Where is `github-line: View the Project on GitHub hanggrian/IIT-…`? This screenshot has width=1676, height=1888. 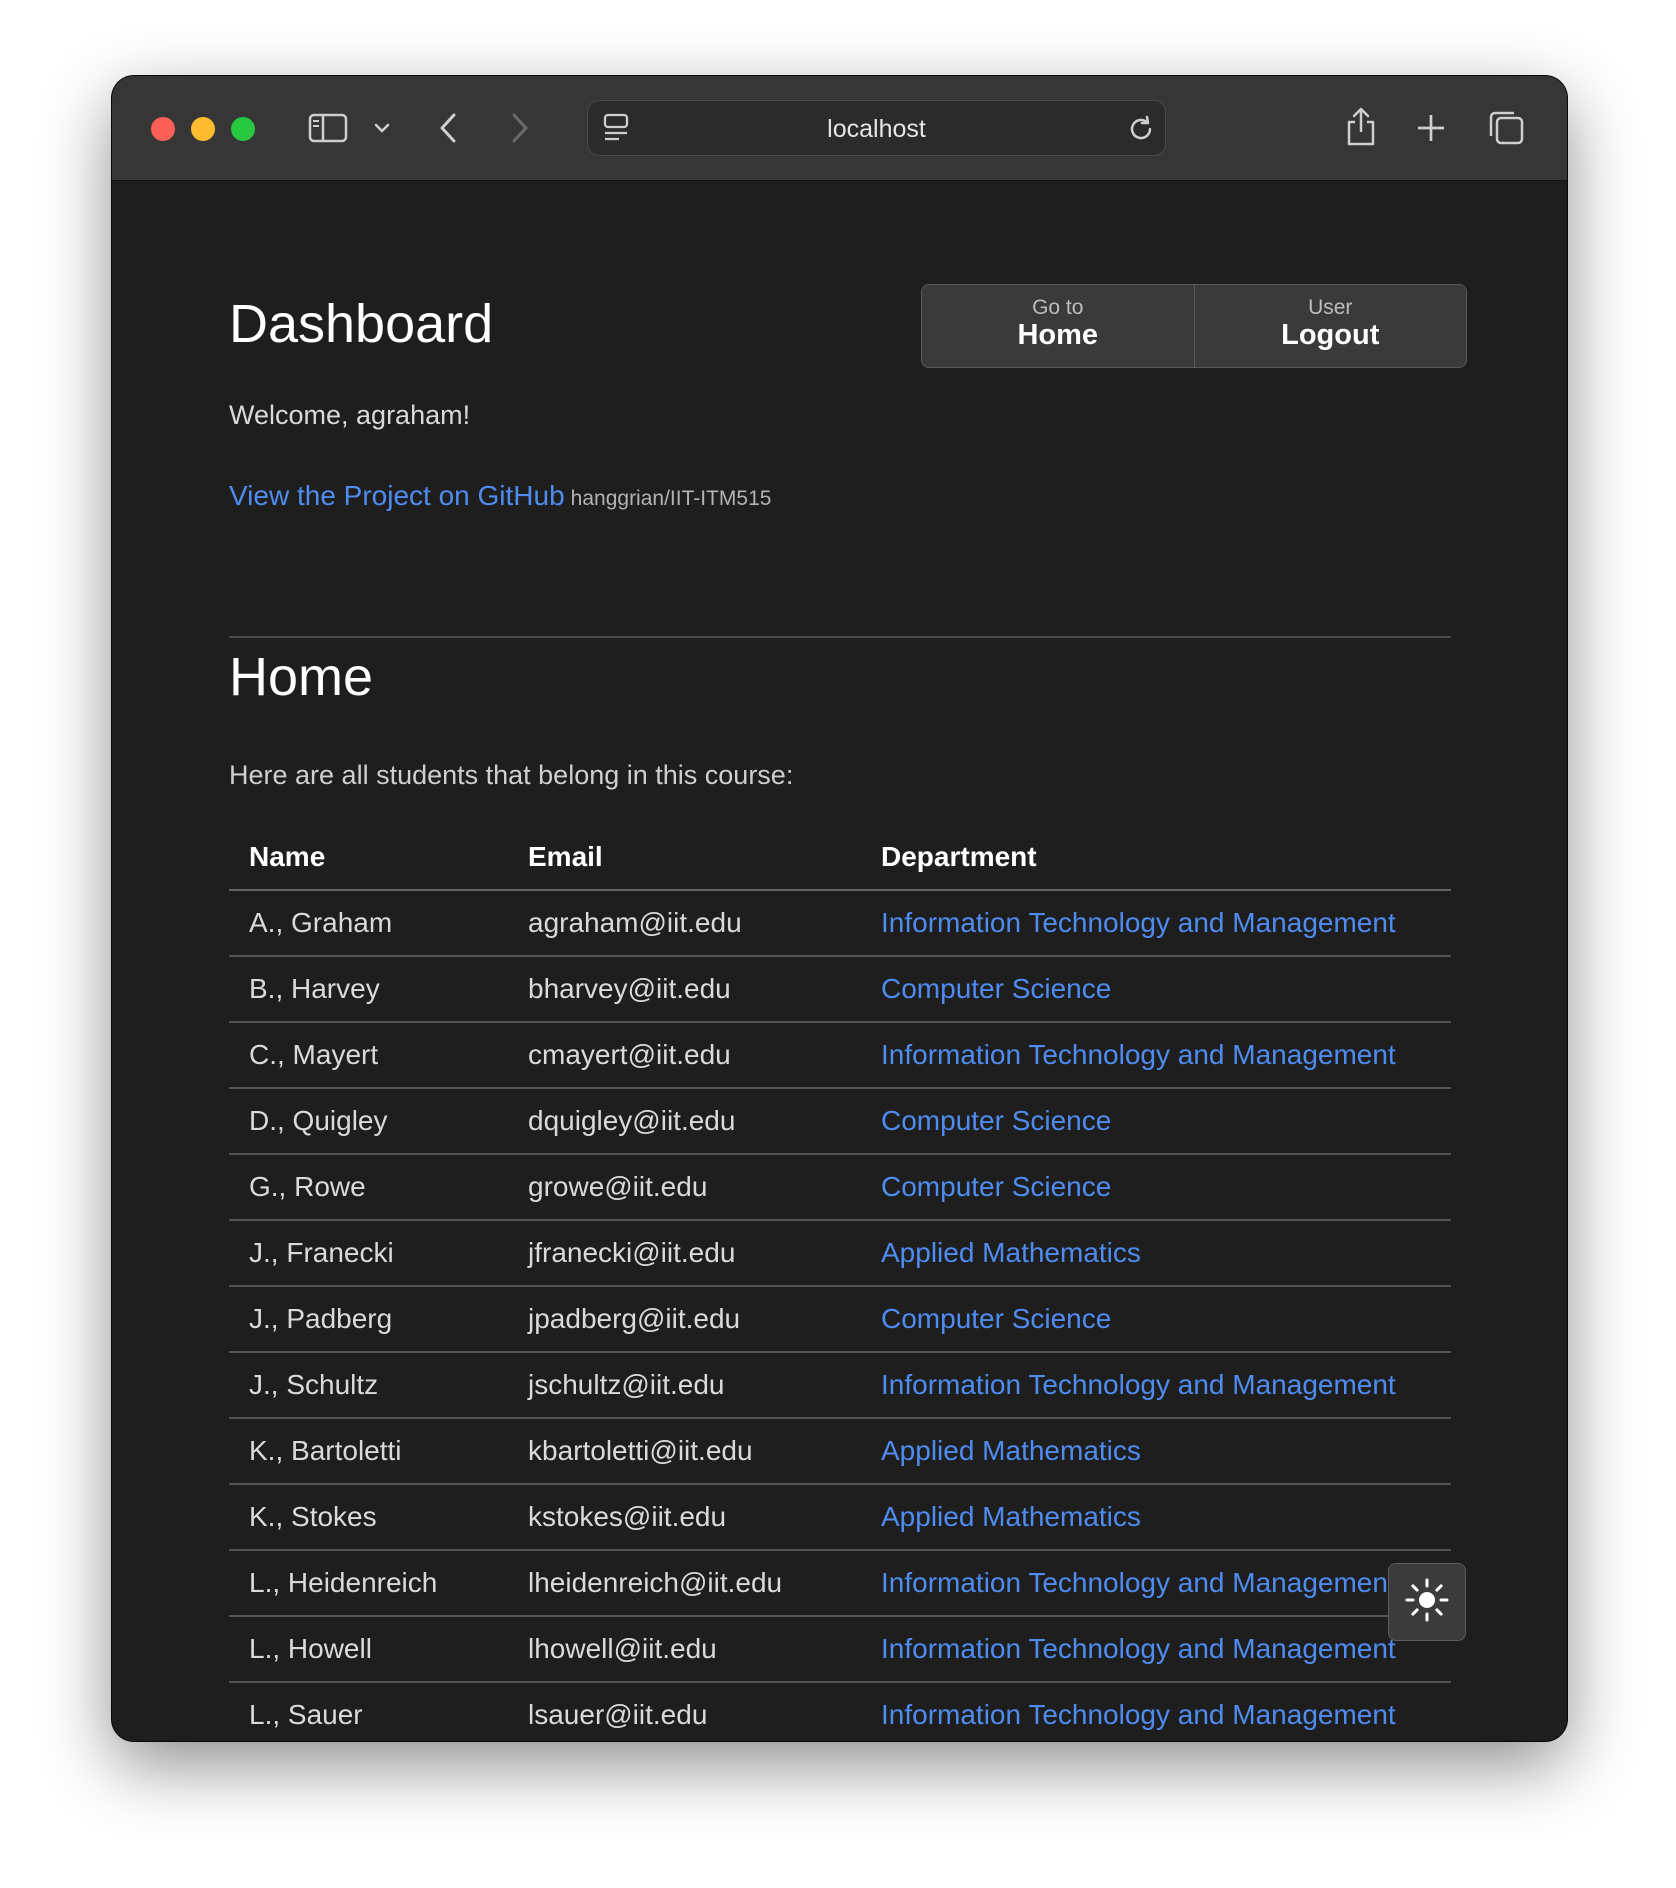
github-line: View the Project on GitHub hanggrian/IIT-… is located at coordinates (500, 496).